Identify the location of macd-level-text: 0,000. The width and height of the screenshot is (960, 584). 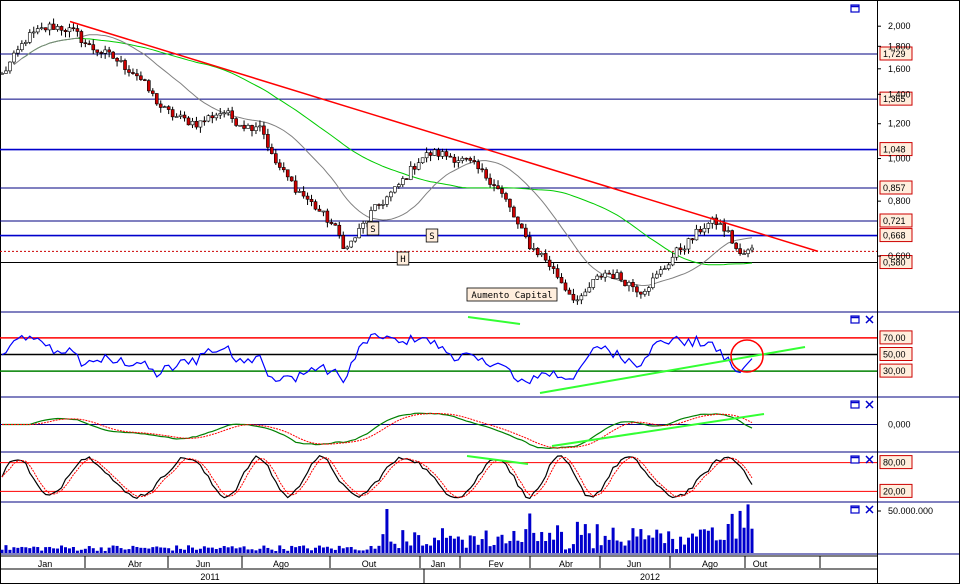
(899, 425).